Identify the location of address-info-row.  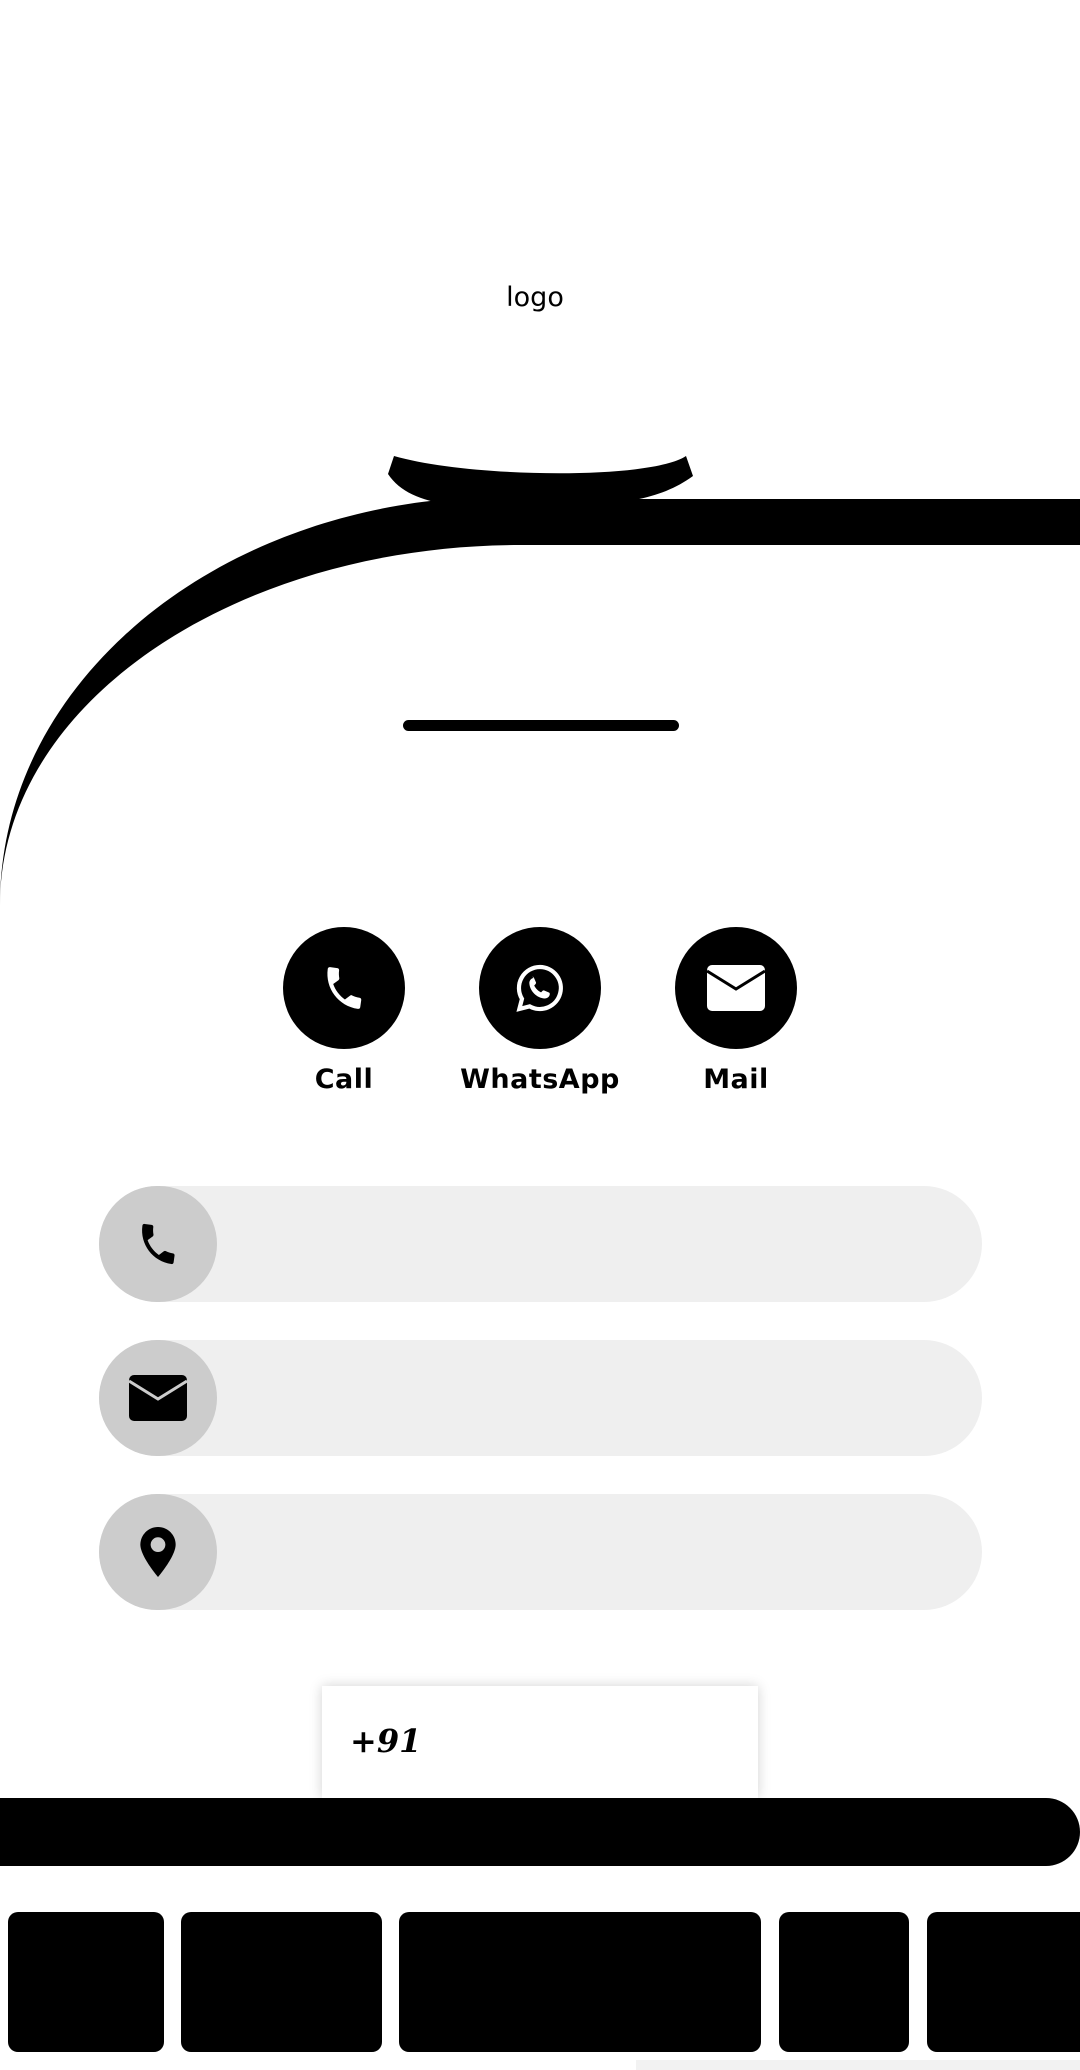
(540, 1552).